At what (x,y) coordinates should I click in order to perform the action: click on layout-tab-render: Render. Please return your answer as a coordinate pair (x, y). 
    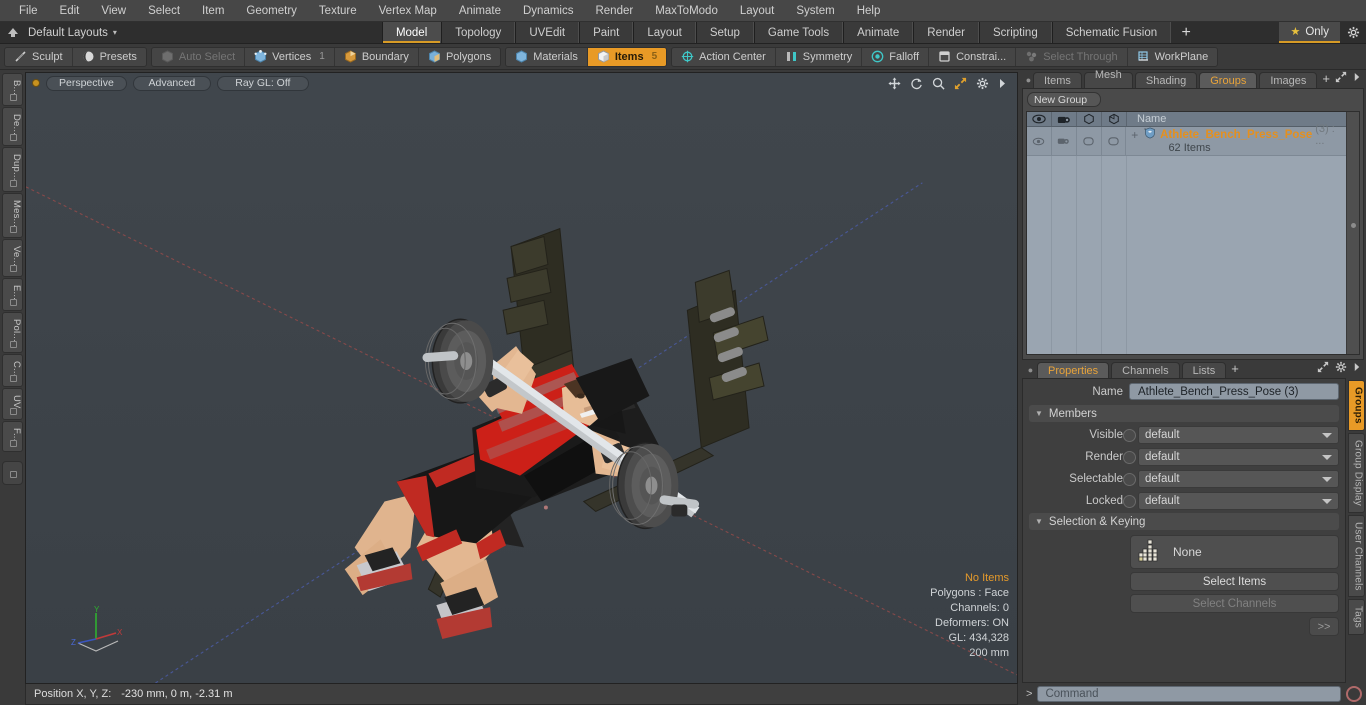
    Looking at the image, I should click on (946, 32).